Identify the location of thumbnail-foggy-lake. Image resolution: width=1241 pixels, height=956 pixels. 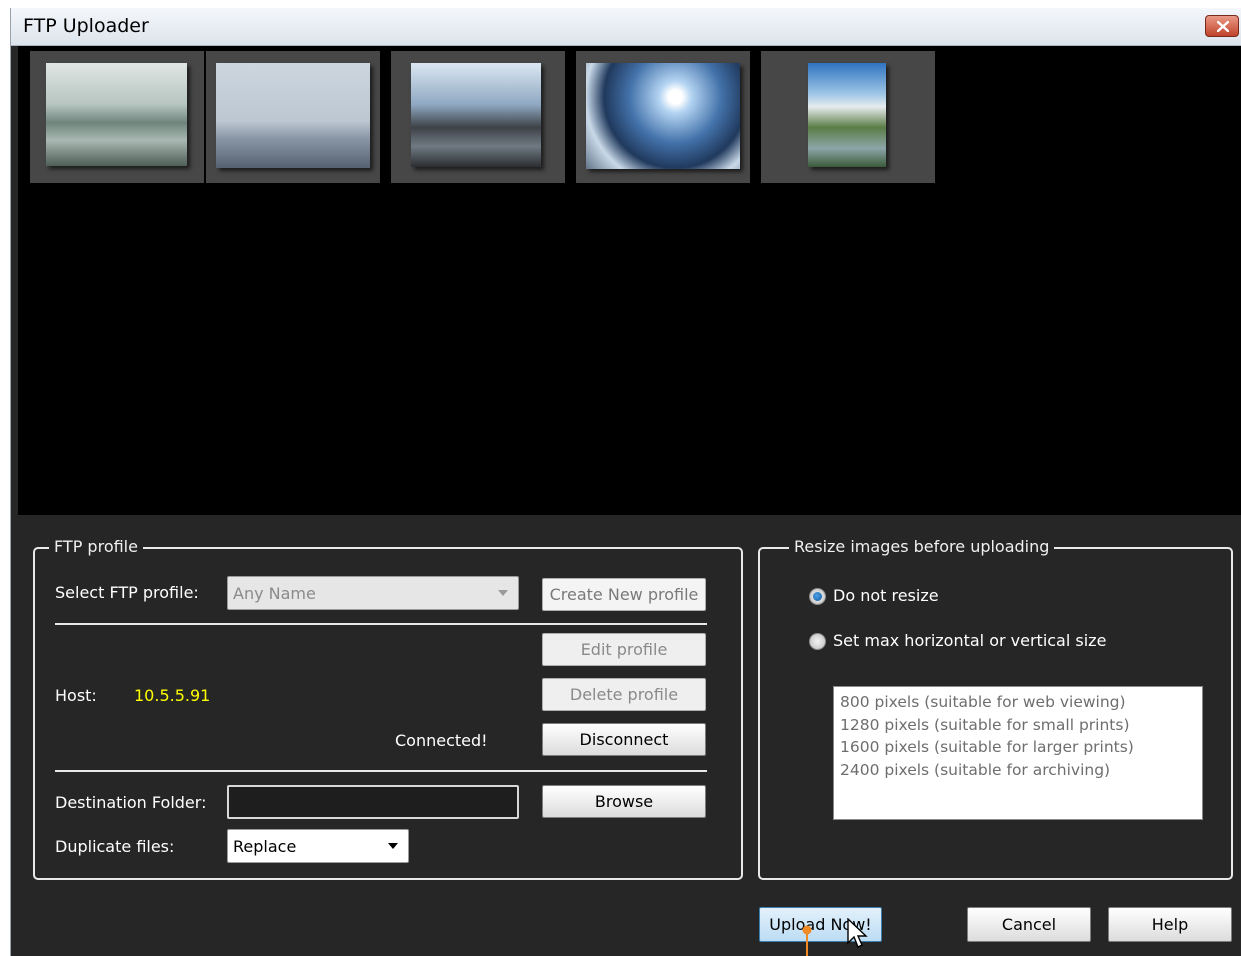
(117, 117).